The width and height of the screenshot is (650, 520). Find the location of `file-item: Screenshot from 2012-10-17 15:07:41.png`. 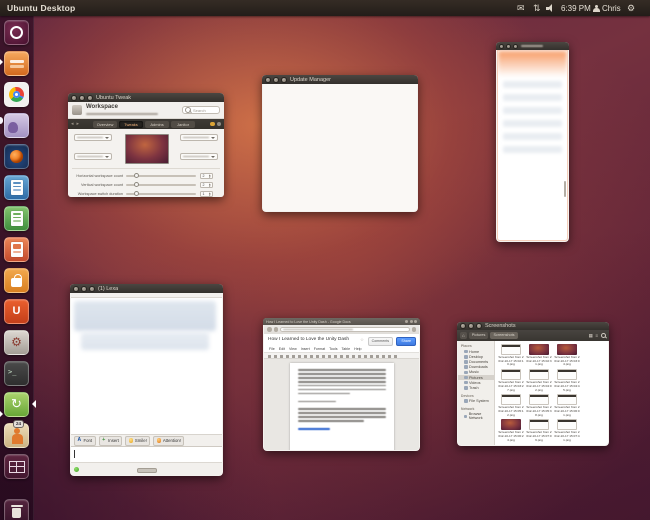

file-item: Screenshot from 2012-10-17 15:07:41.png is located at coordinates (567, 430).